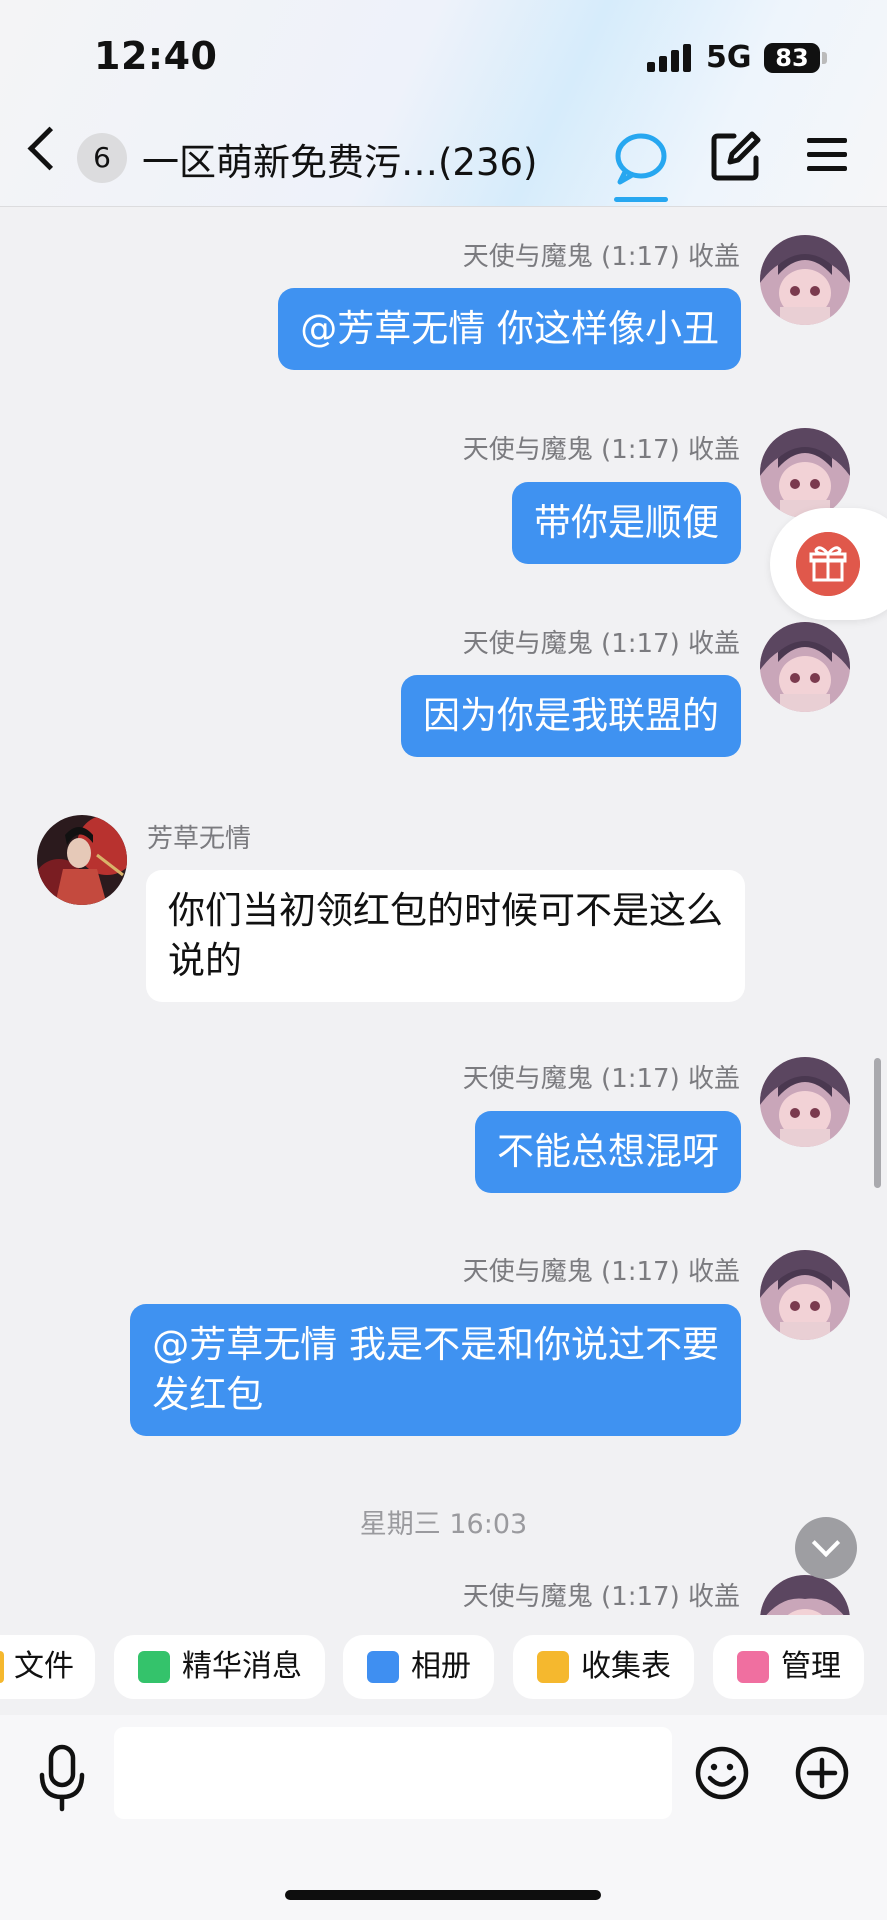  Describe the element at coordinates (49, 148) in the screenshot. I see `back-icon` at that location.